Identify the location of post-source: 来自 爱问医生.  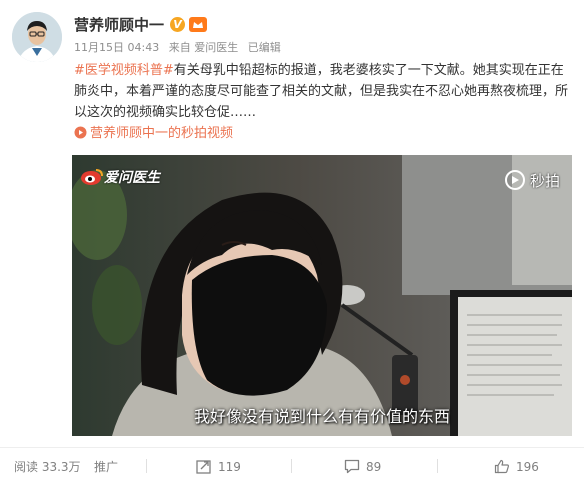
(204, 47).